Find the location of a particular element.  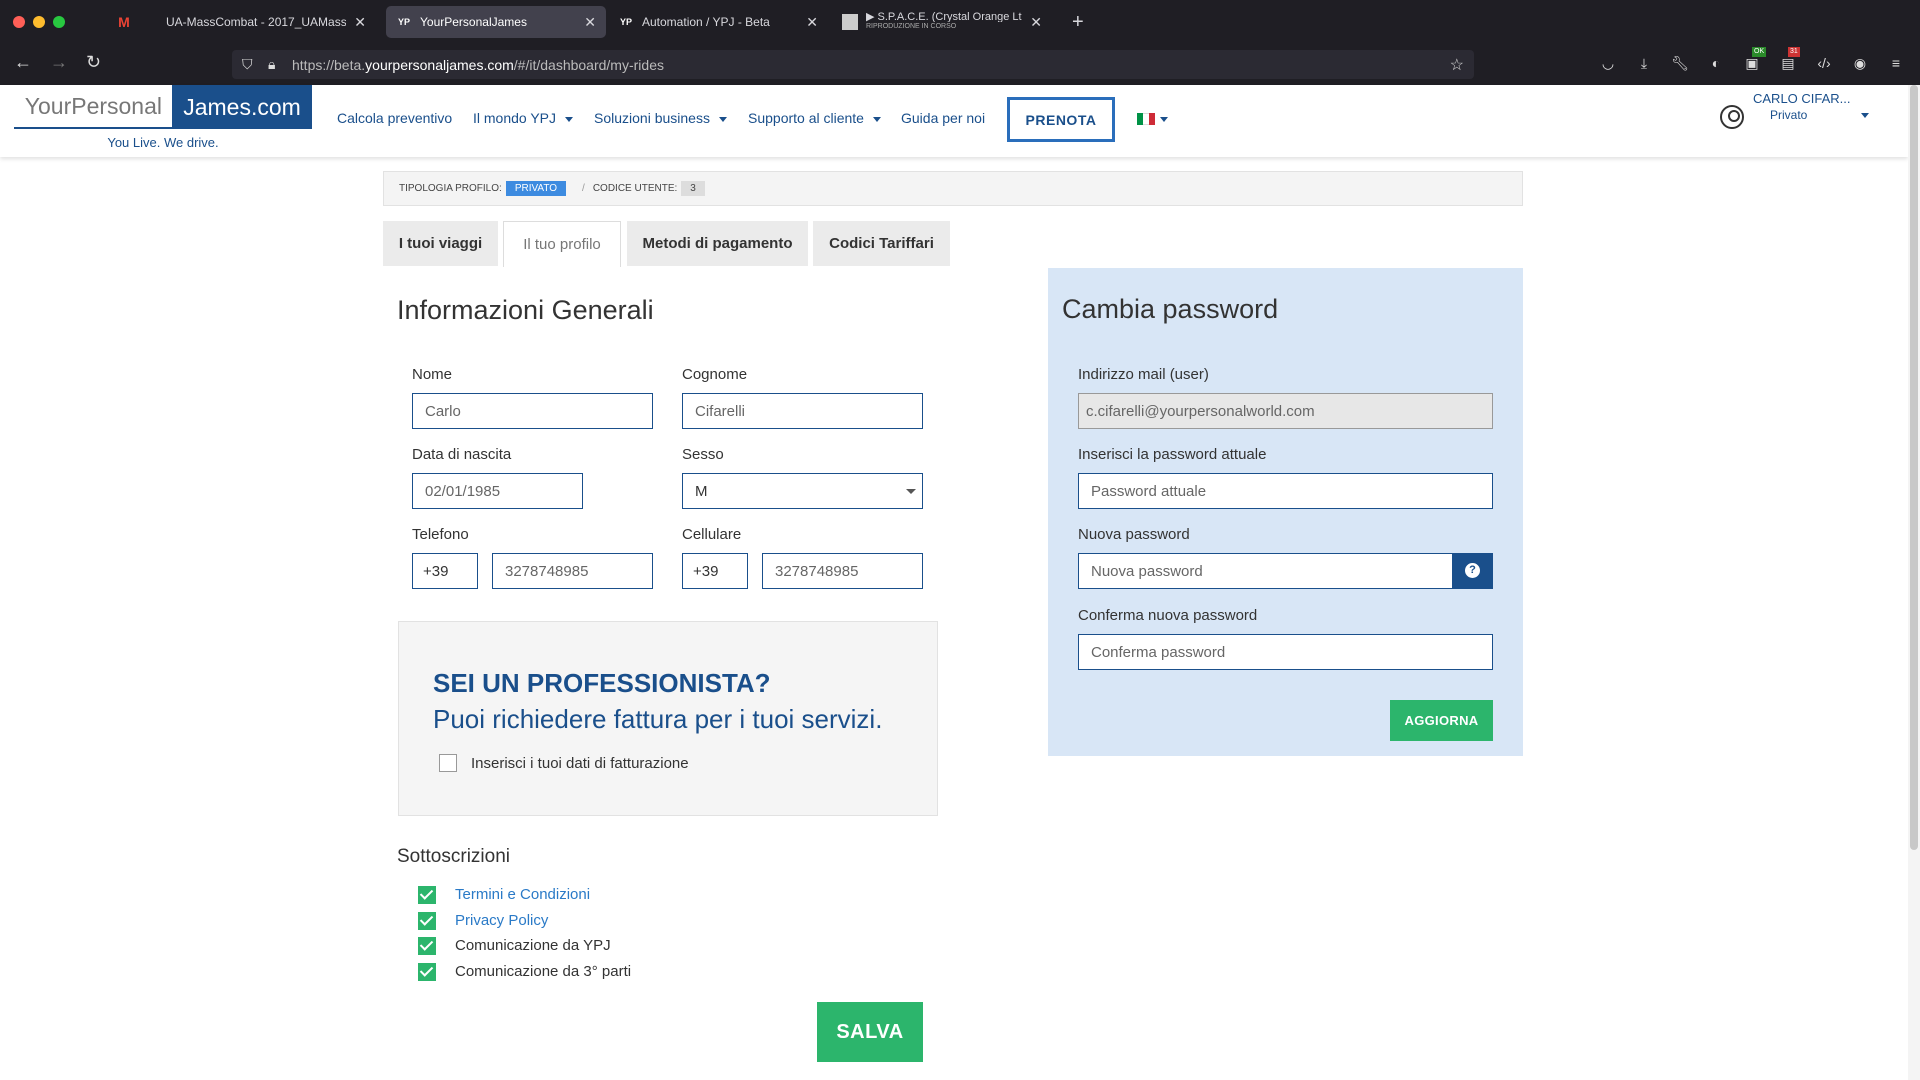

nav-label: Calcola preventivo is located at coordinates (395, 118).